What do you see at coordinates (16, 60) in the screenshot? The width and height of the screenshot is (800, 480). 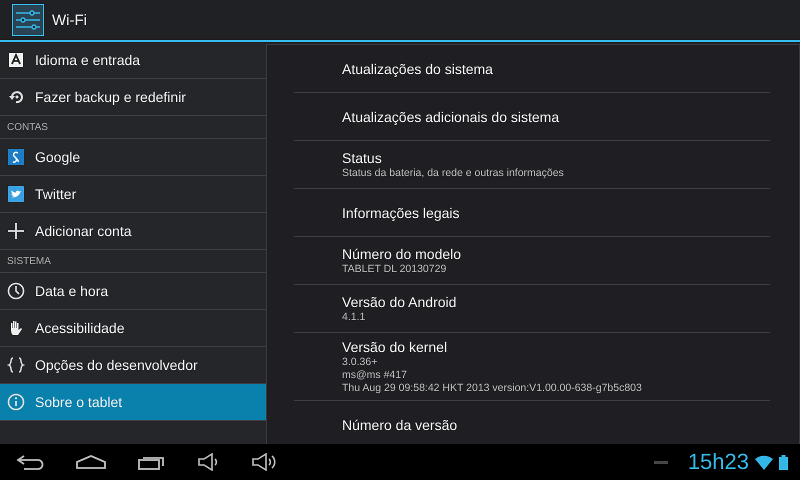 I see `keyboard-icon` at bounding box center [16, 60].